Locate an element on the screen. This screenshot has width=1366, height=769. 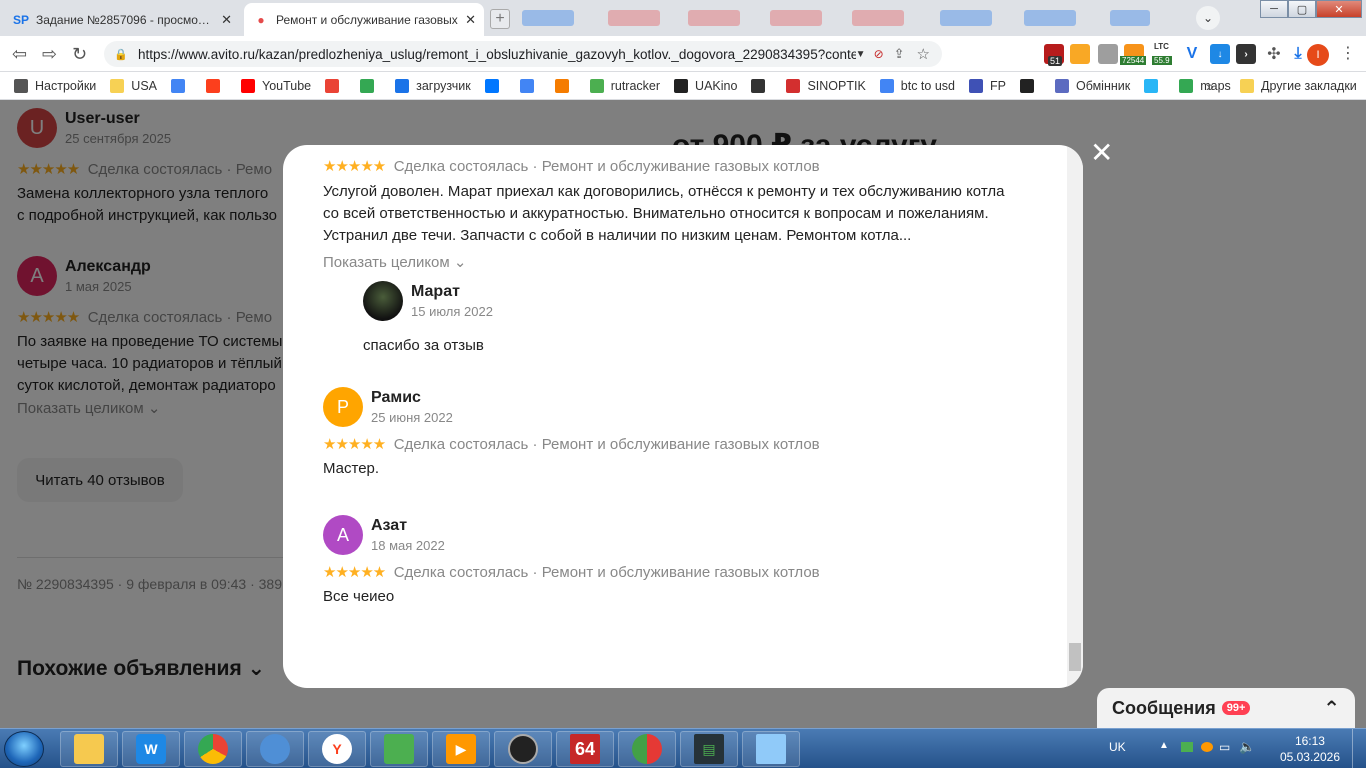
review-date: 18 мая 2022 is located at coordinates (408, 545).